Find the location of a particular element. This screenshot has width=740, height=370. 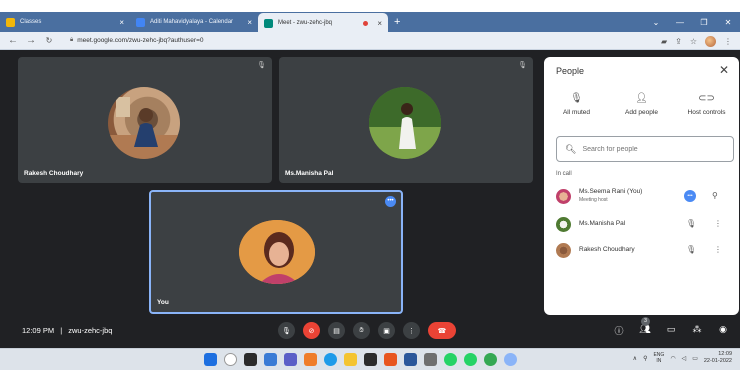

host-controls-button: ⊂⊃ Host controls is located at coordinates (707, 104).